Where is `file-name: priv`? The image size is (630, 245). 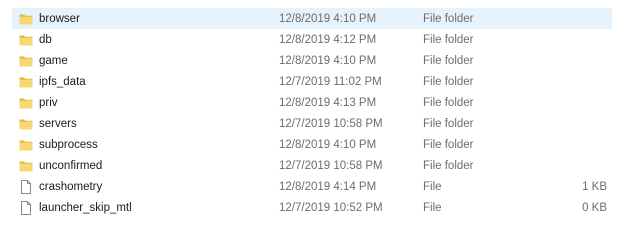 file-name: priv is located at coordinates (48, 103).